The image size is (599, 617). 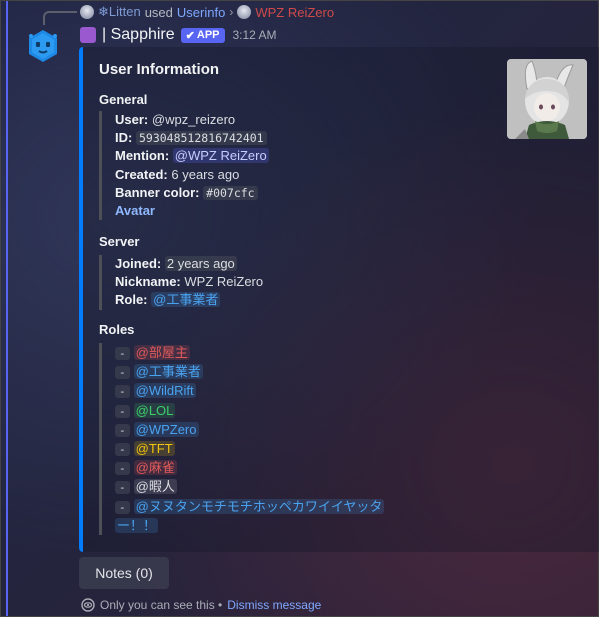 I want to click on user-value: @wpz_reizero, so click(x=193, y=119).